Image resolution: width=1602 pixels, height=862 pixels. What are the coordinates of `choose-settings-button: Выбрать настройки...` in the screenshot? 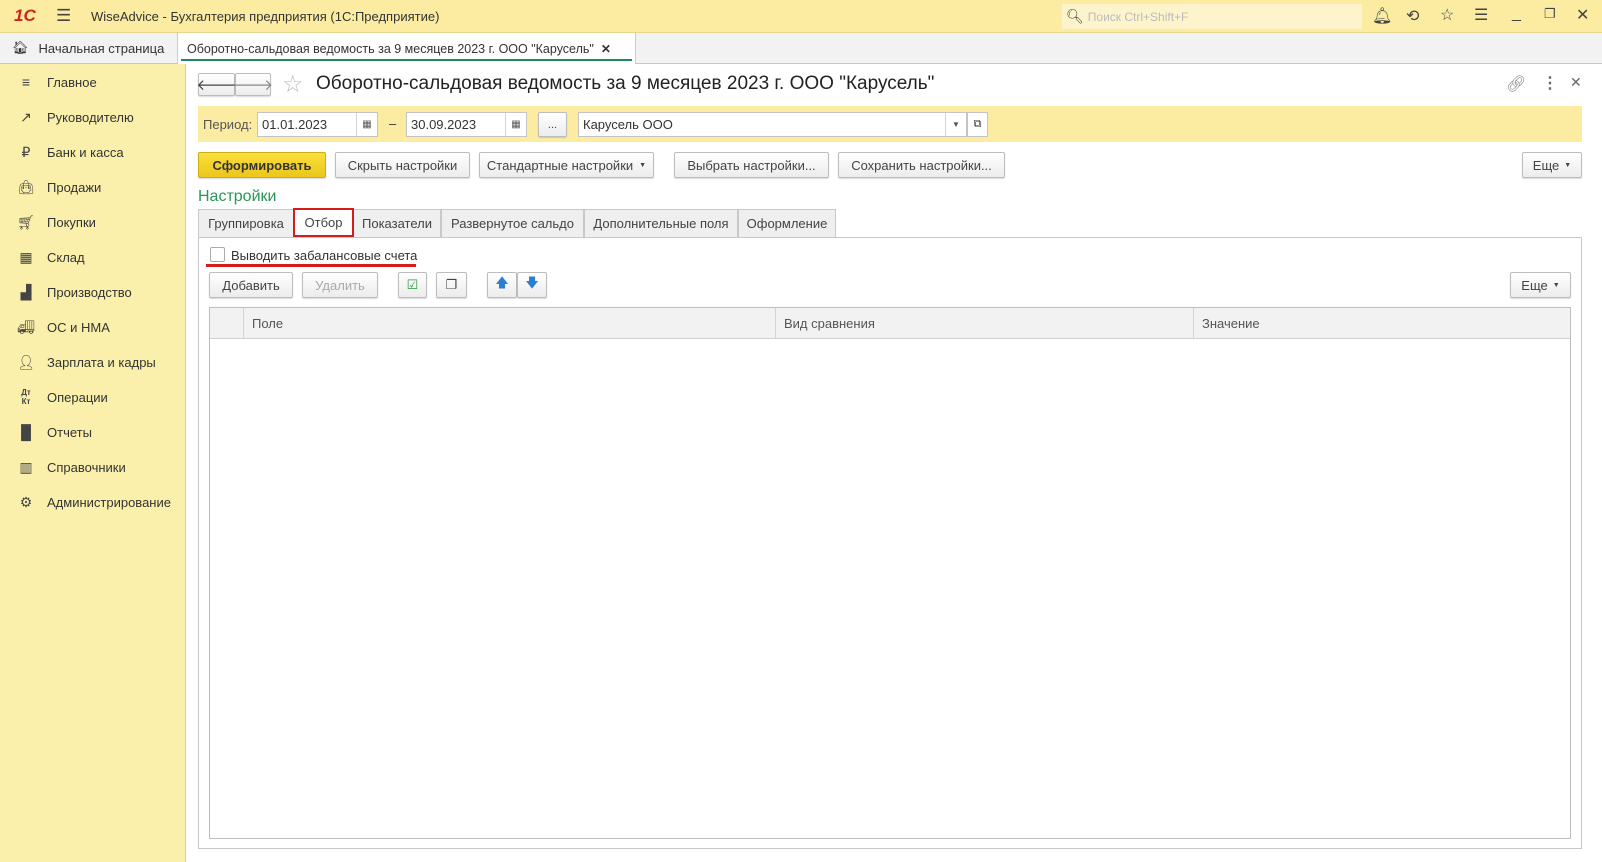 It's located at (751, 165).